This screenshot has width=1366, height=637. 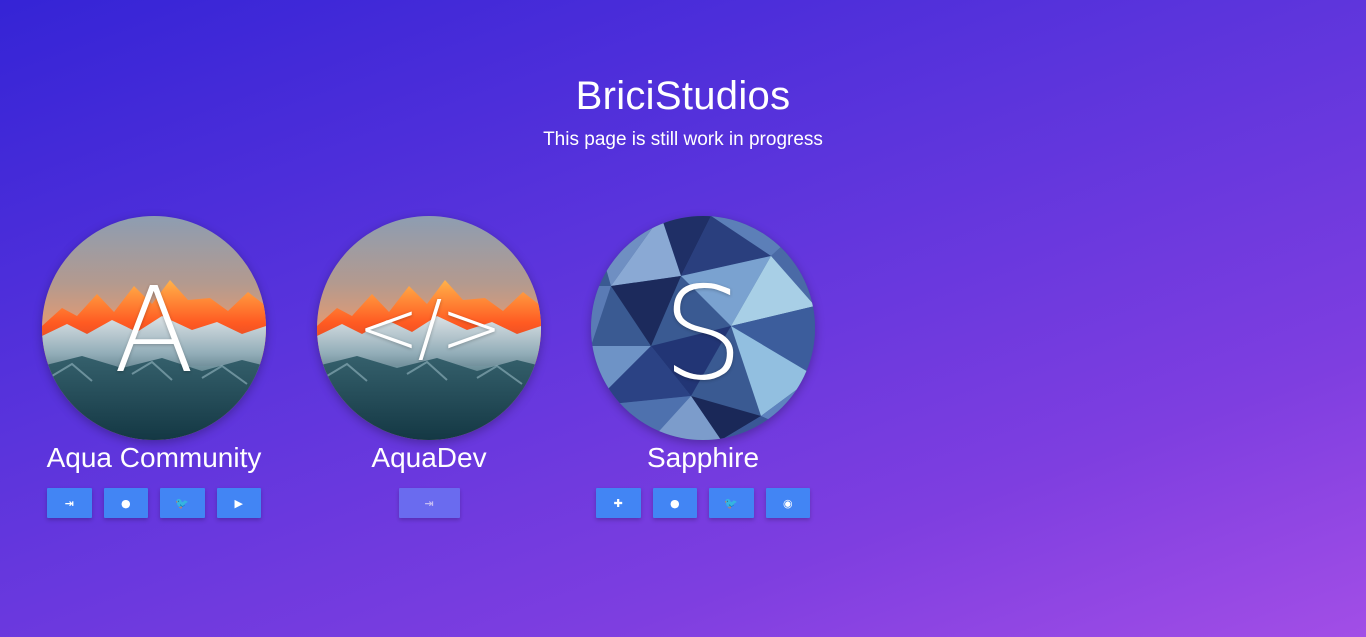 I want to click on youtube-icon: ▶, so click(x=238, y=503).